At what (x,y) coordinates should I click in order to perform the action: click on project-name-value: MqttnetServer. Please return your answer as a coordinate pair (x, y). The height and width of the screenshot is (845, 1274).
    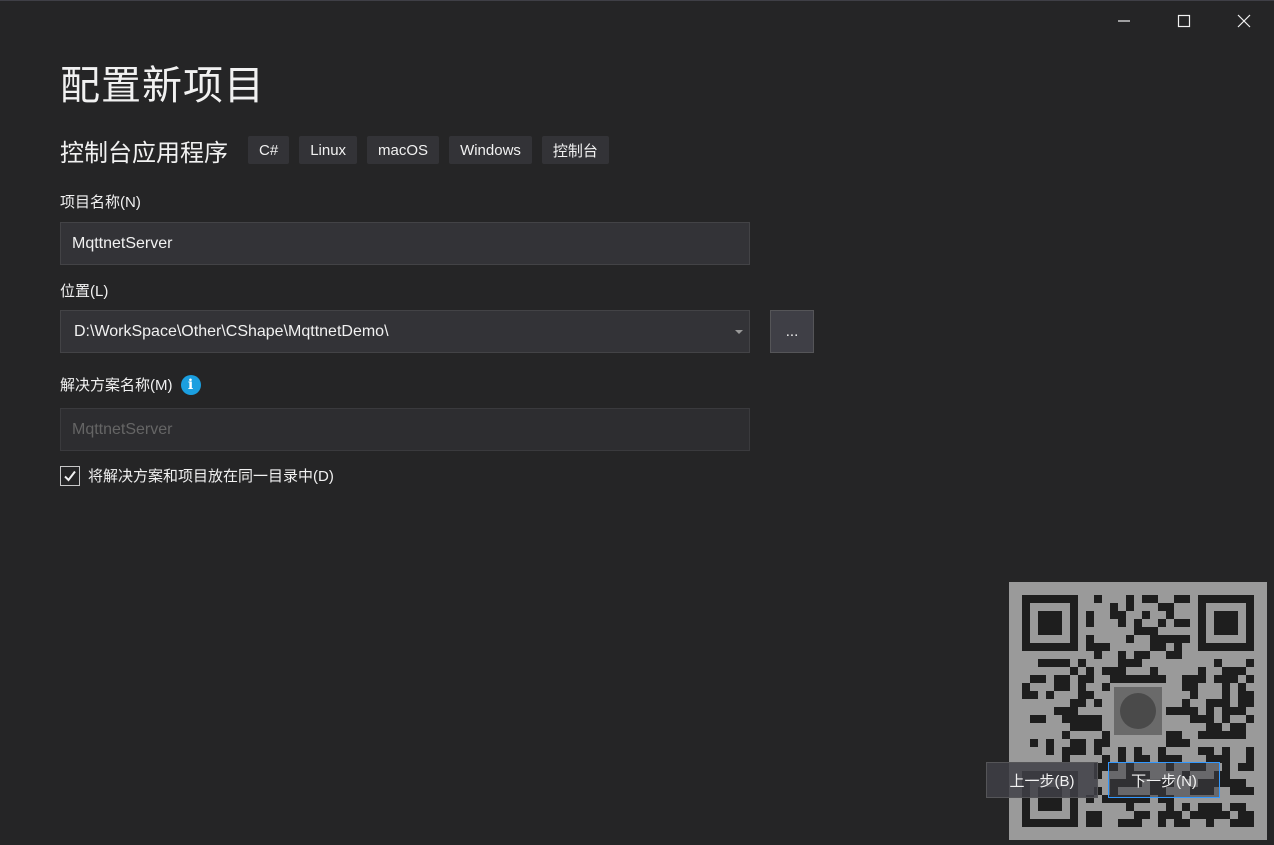
    Looking at the image, I should click on (122, 243).